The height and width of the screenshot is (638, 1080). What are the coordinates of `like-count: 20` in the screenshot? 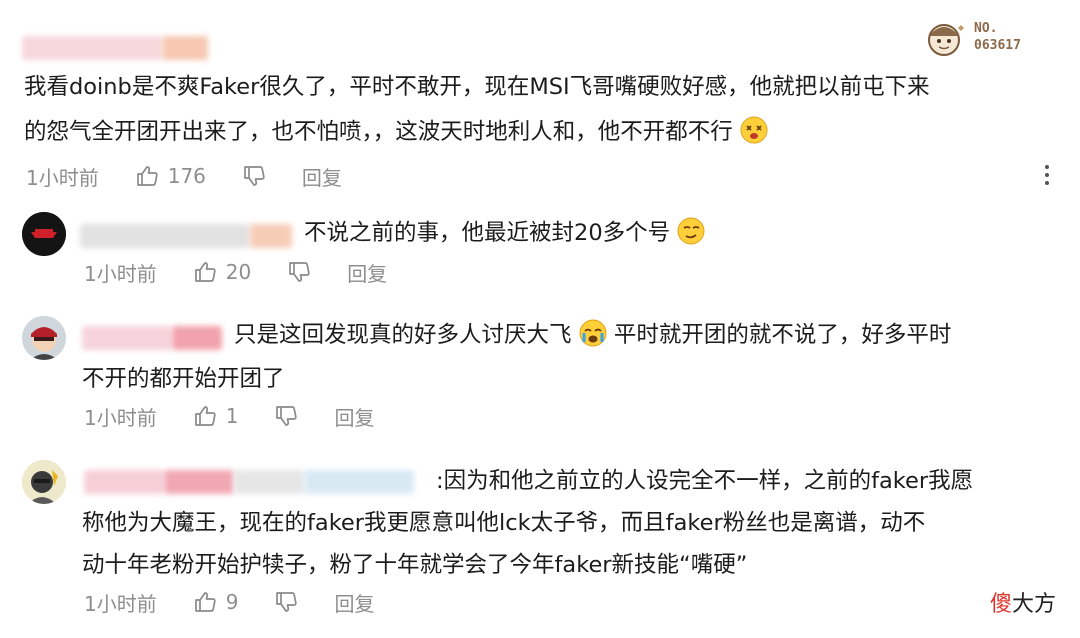 It's located at (238, 272).